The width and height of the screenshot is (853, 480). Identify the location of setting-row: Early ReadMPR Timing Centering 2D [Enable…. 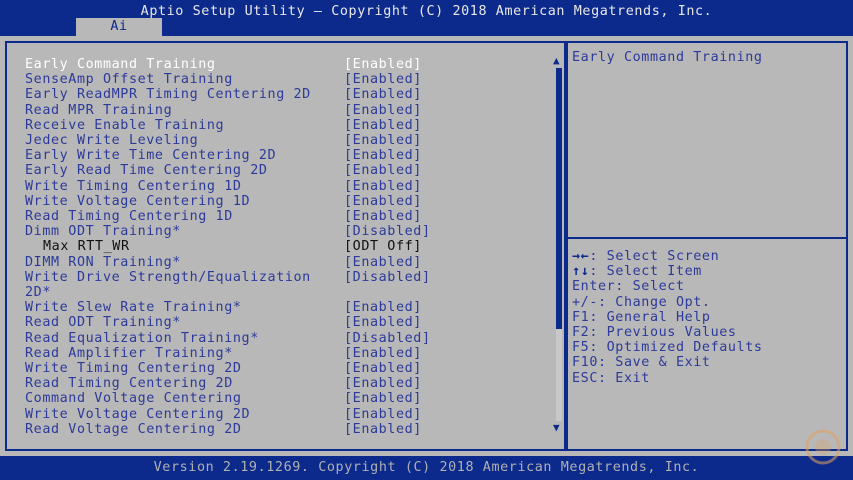
(277, 94).